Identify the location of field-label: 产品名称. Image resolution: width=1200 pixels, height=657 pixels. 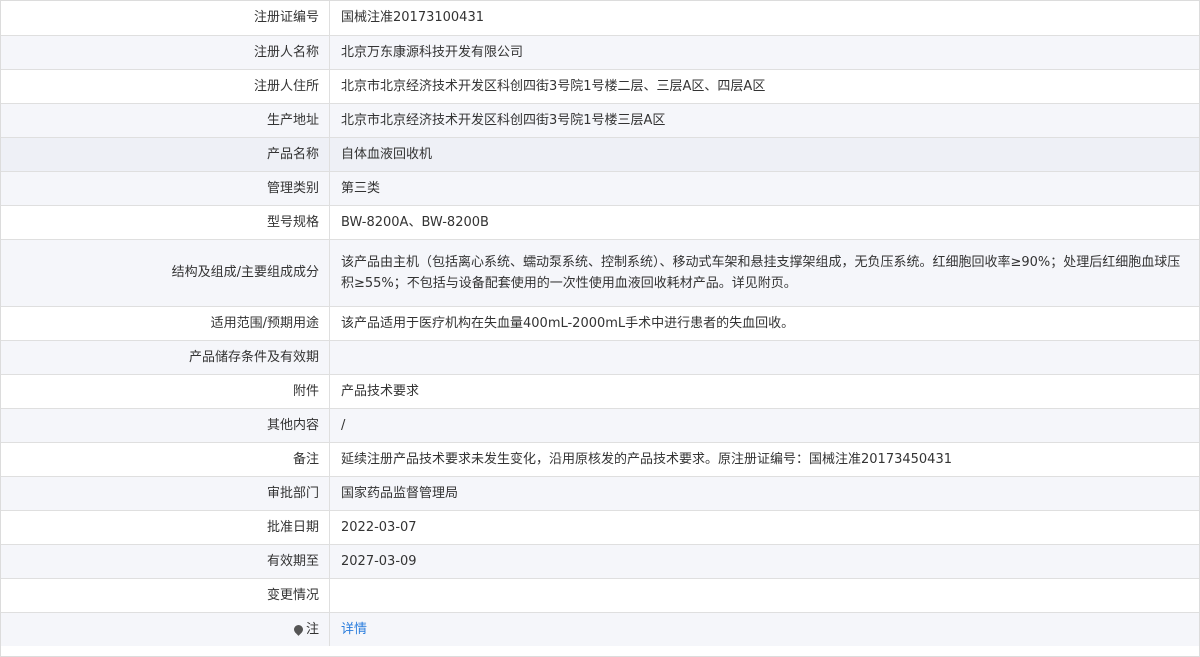
(165, 154).